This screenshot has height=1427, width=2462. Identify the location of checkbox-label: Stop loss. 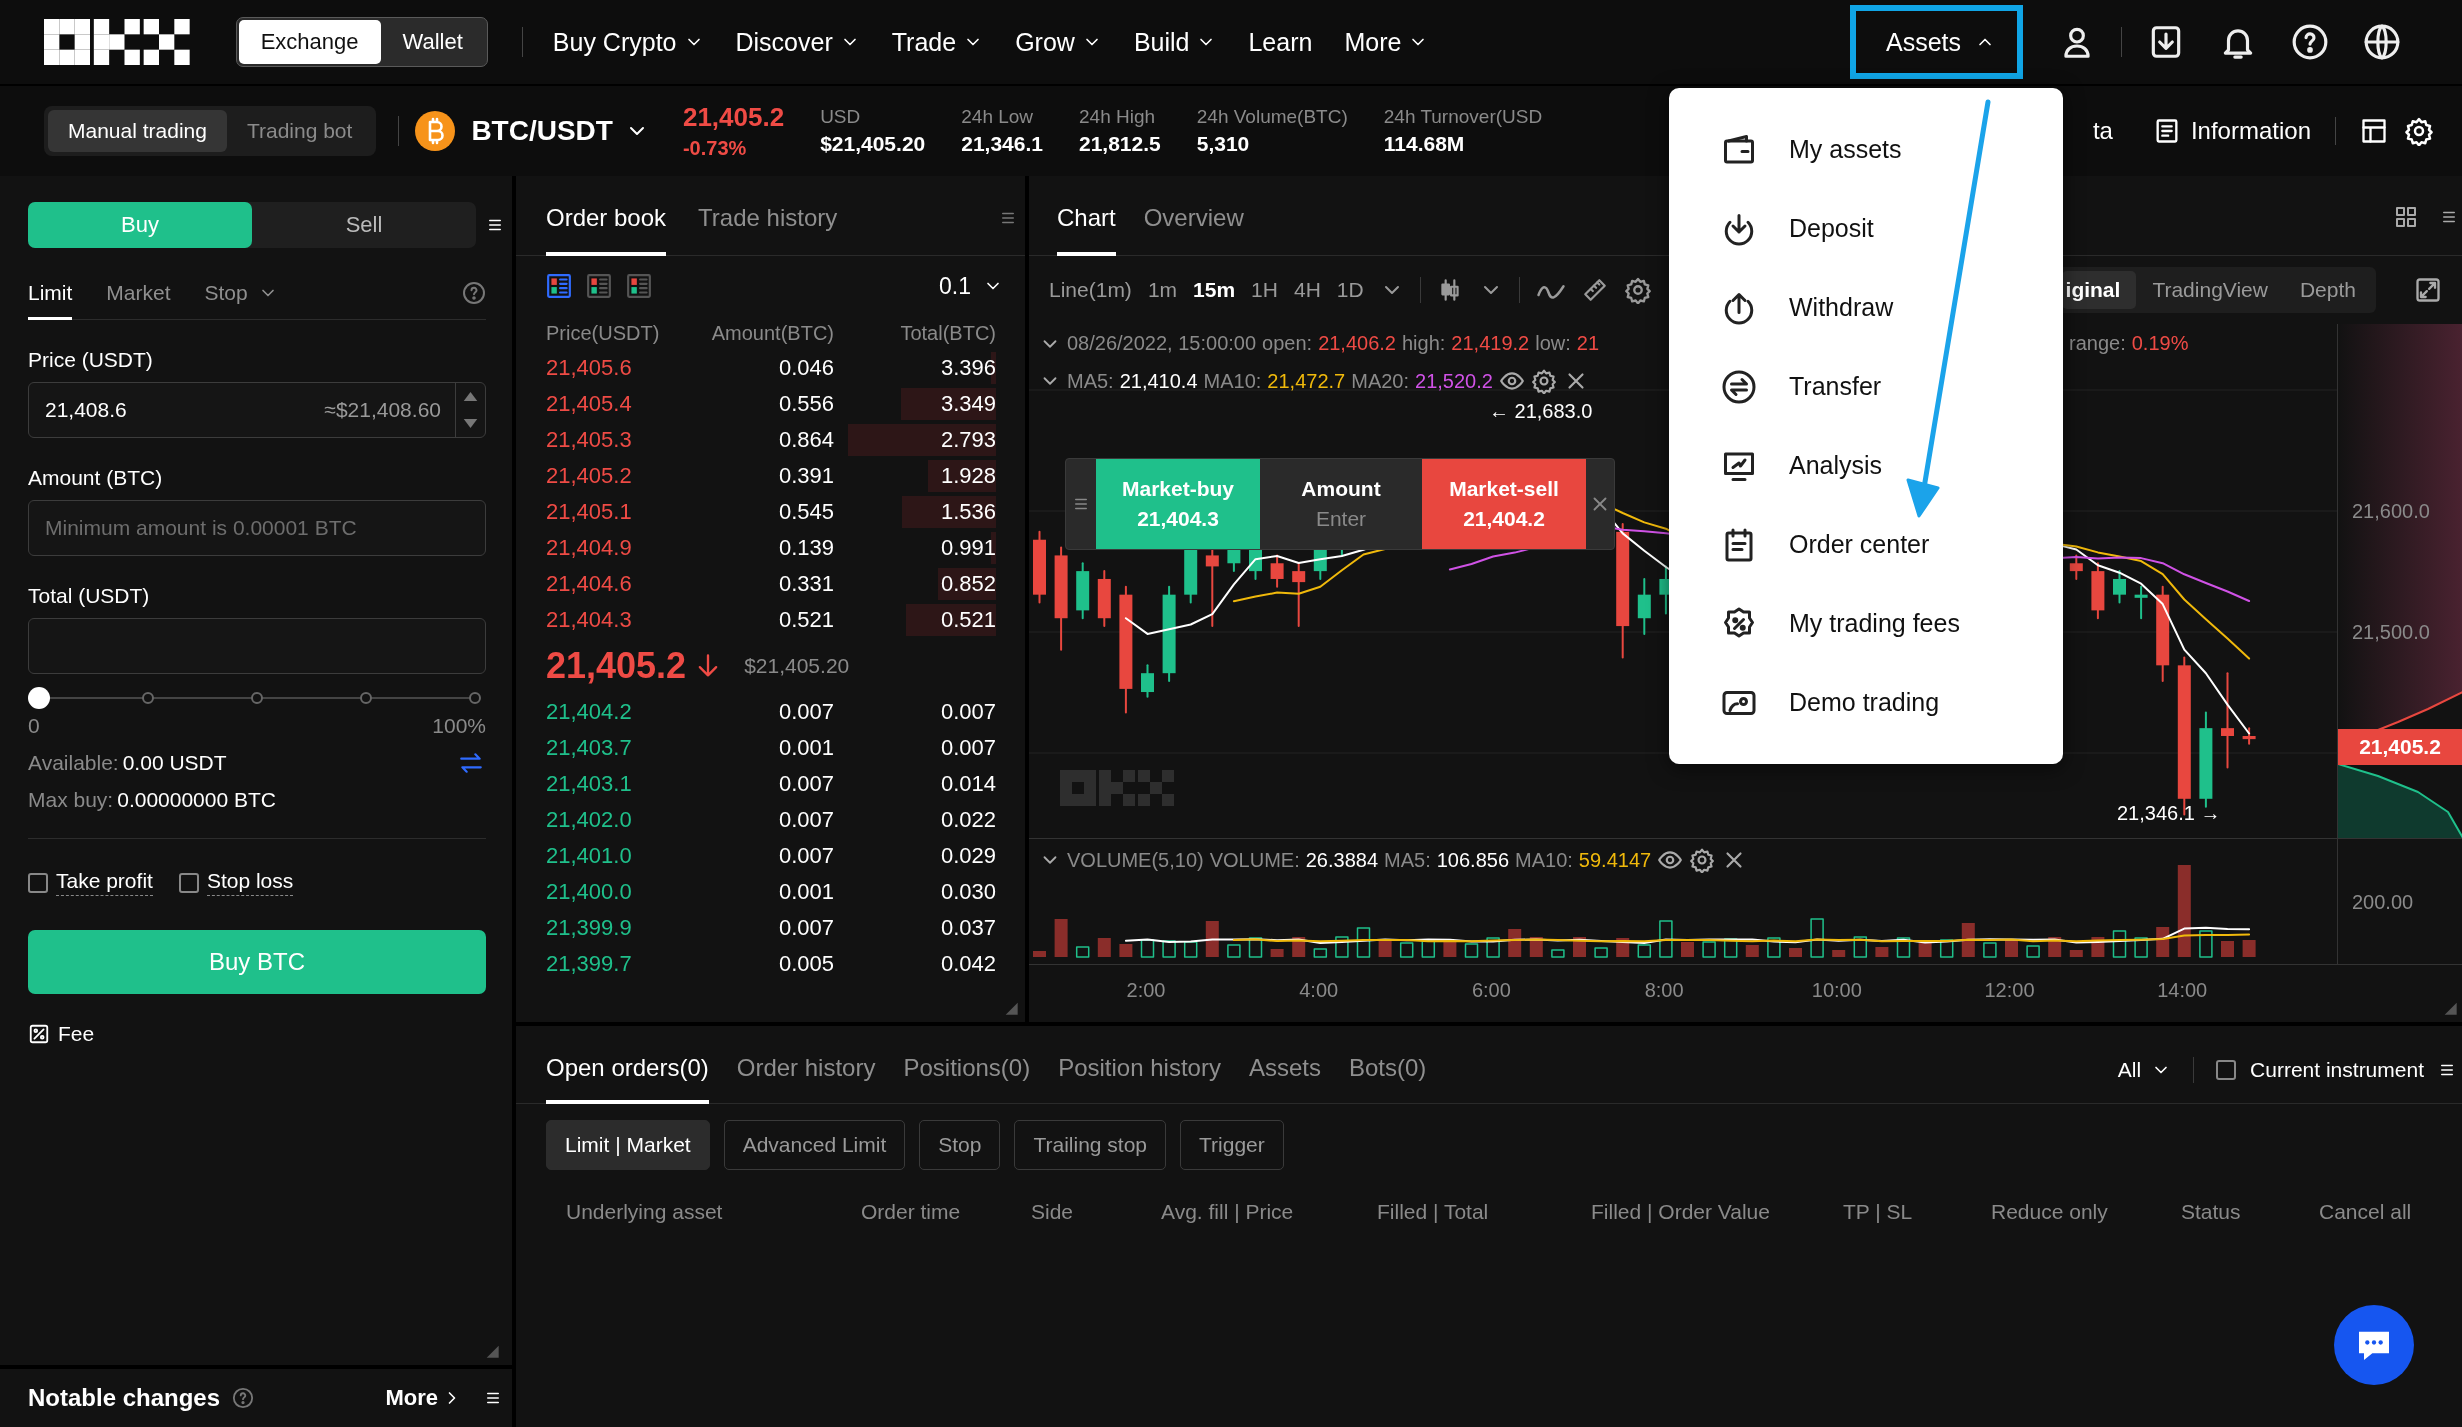
(250, 882).